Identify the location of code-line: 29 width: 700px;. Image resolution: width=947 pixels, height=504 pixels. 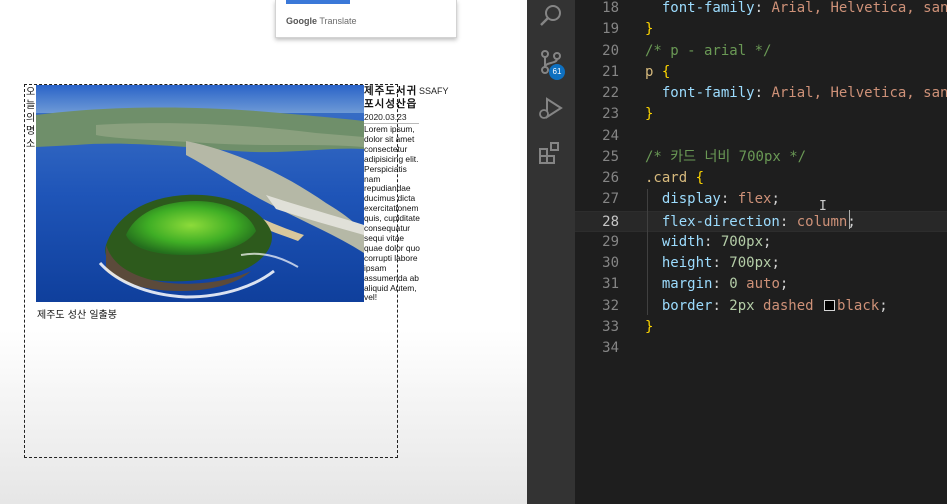
(761, 242).